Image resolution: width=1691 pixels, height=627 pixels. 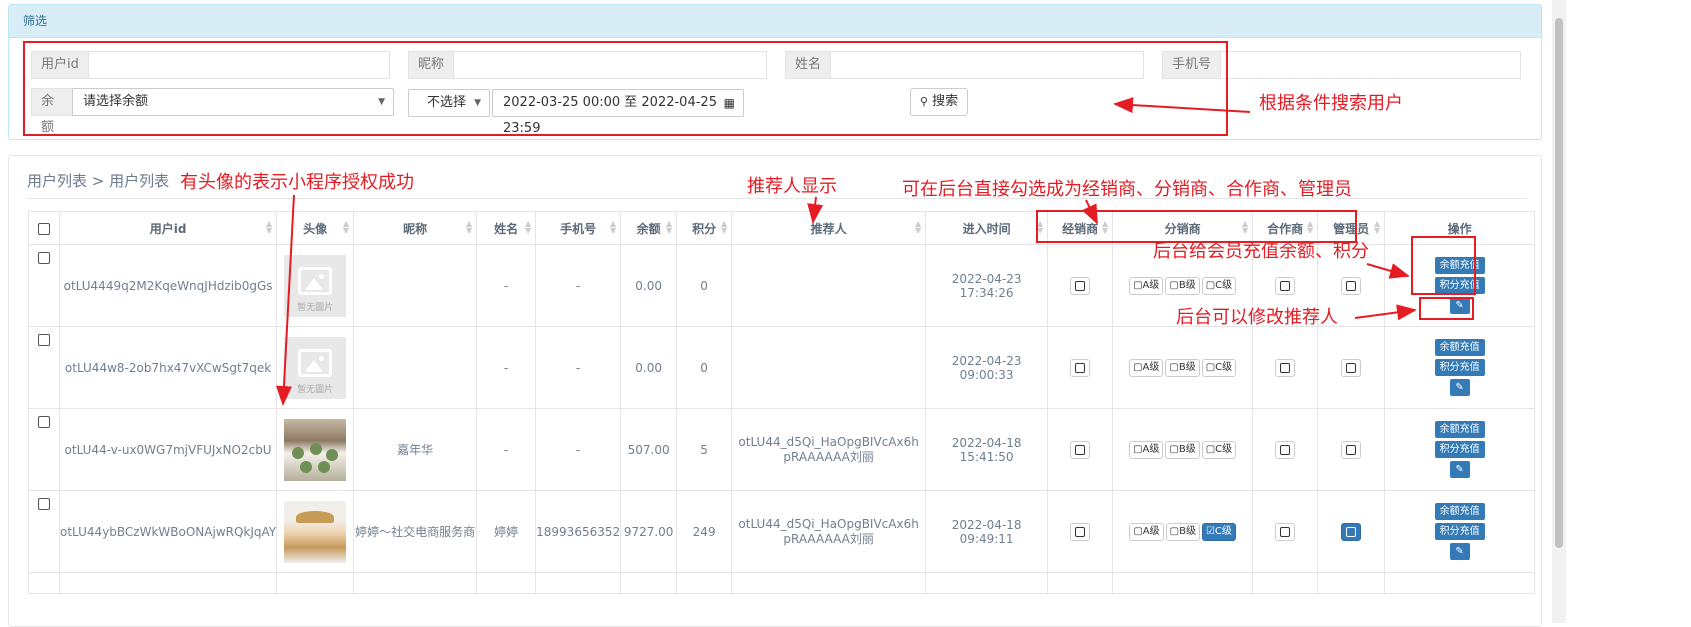 I want to click on arrow-avatar, so click(x=285, y=300).